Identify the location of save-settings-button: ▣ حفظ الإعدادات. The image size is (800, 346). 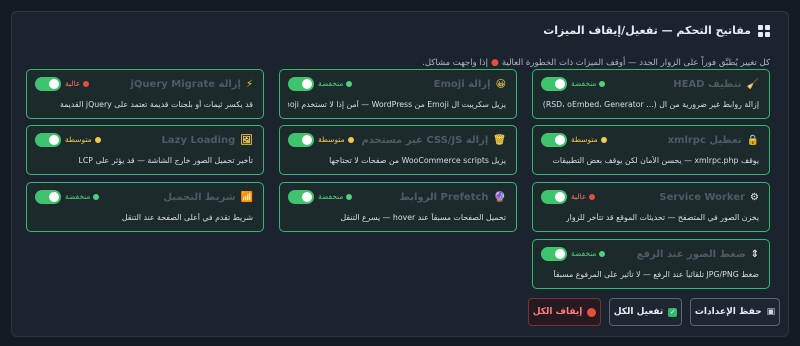
(735, 312).